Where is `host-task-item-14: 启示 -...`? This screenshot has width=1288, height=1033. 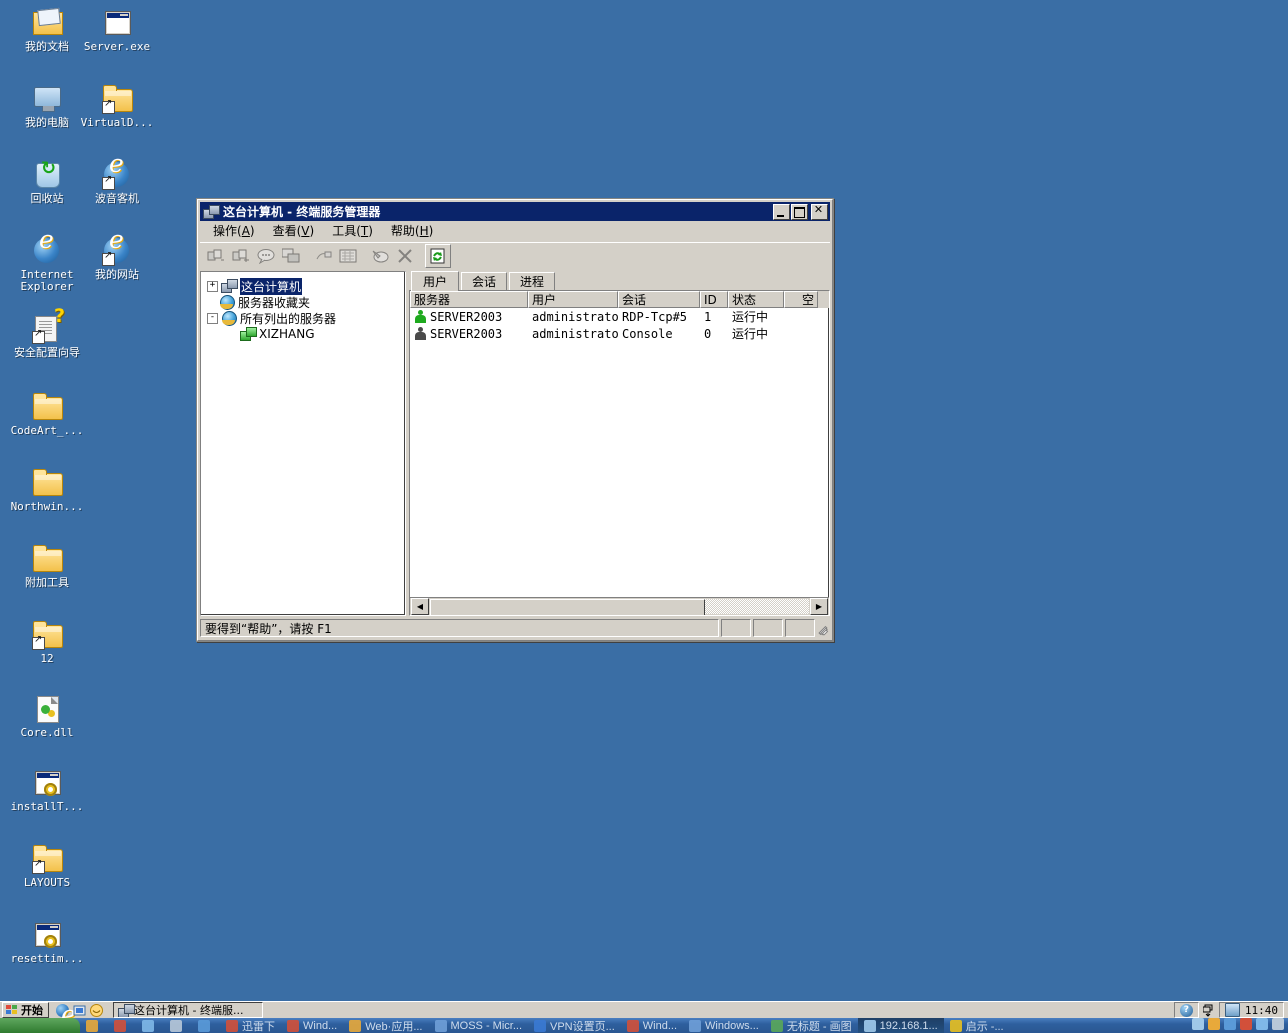
host-task-item-14: 启示 -... is located at coordinates (977, 1025).